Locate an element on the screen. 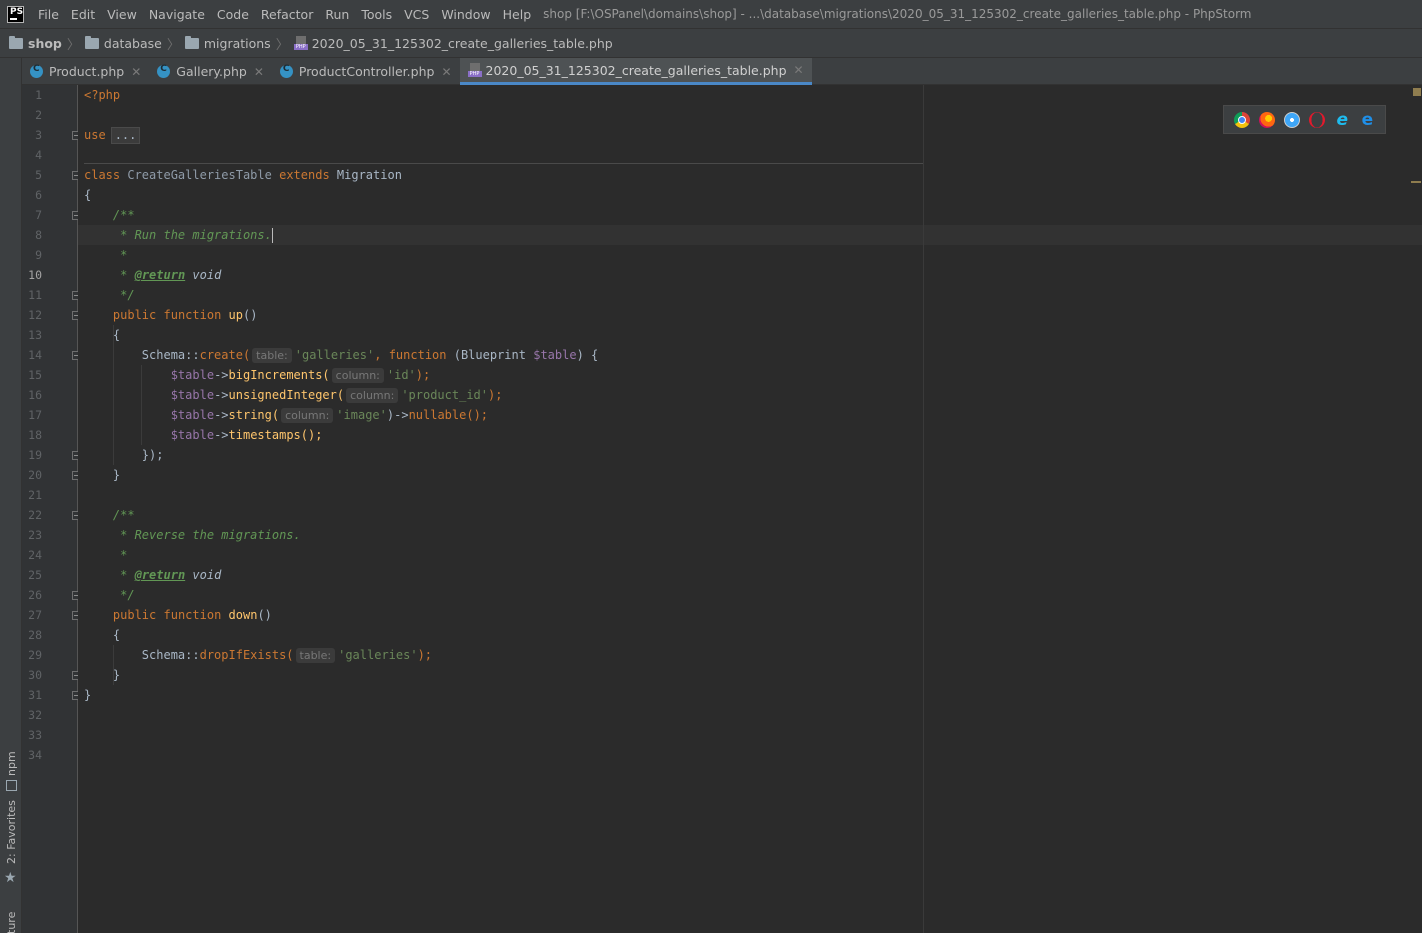 This screenshot has height=933, width=1422. breadcrumb-project-label: shop is located at coordinates (45, 43).